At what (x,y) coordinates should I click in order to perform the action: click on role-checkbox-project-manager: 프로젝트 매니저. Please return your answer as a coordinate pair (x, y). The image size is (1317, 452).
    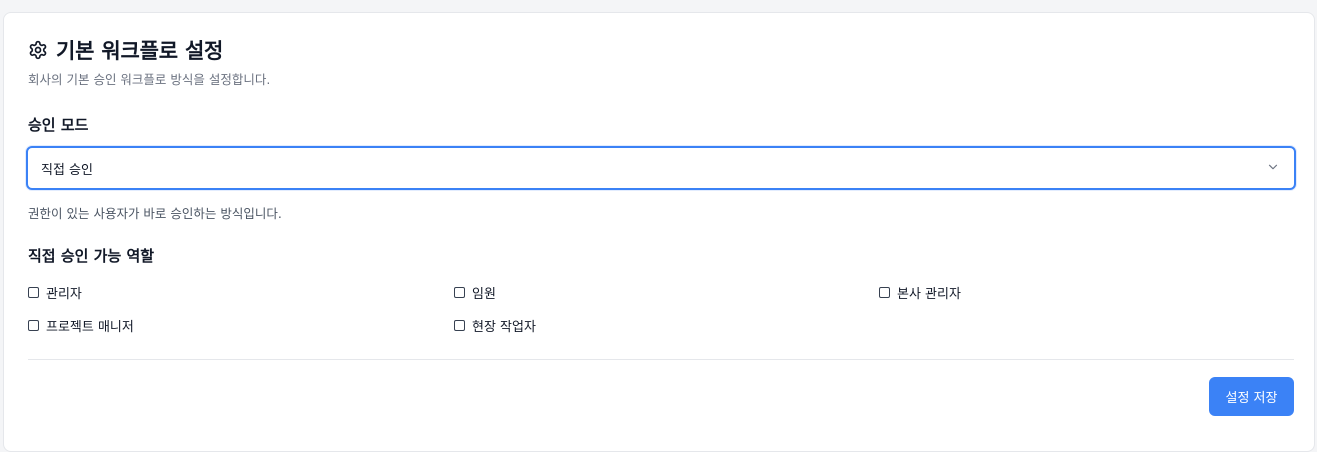
    Looking at the image, I should click on (81, 325).